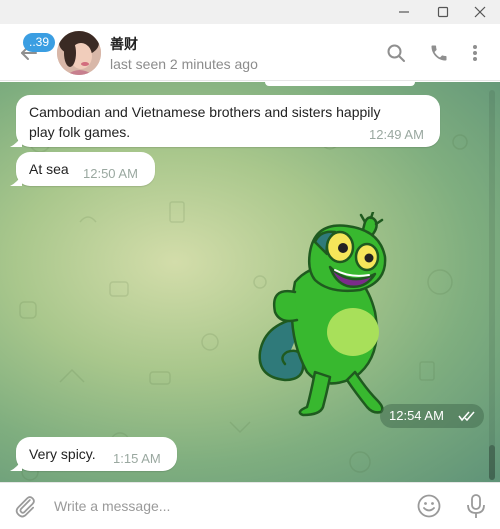 This screenshot has width=500, height=529. I want to click on message-text: At sea, so click(49, 169).